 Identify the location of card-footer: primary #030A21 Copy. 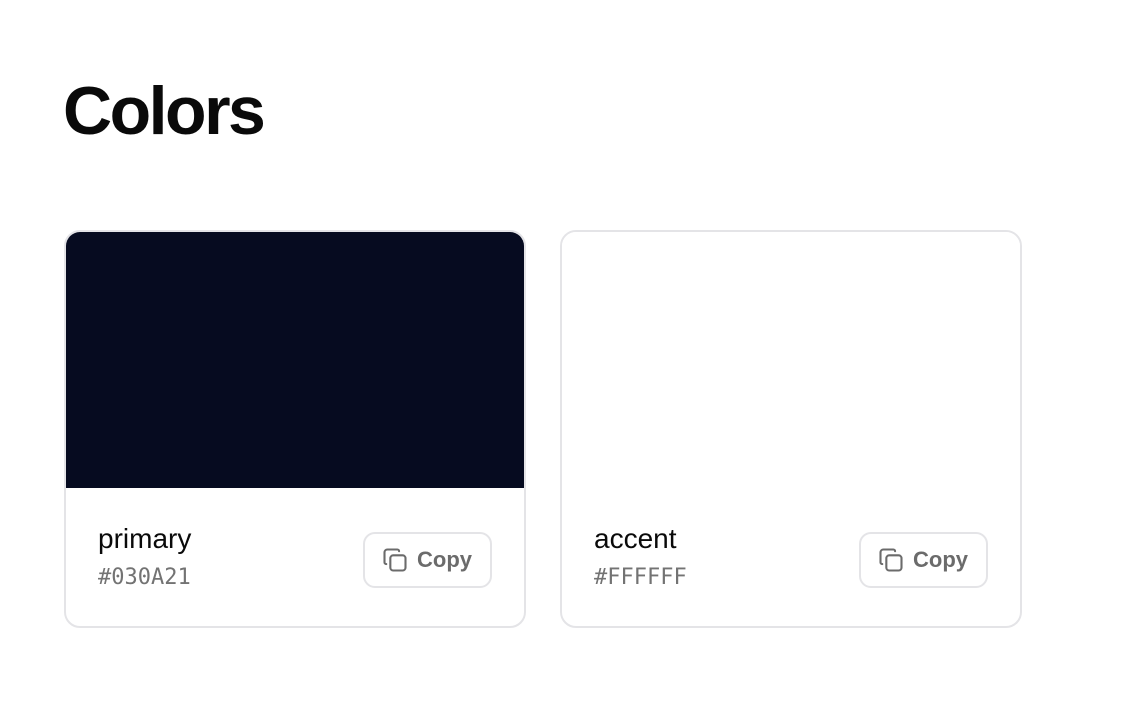
(295, 557).